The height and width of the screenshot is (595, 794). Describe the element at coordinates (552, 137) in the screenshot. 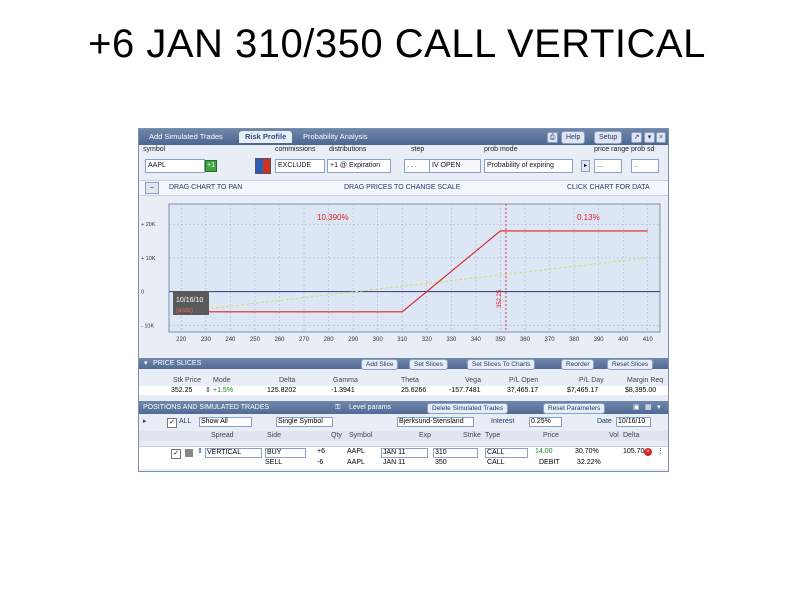

I see `print-icon: ⎙` at that location.